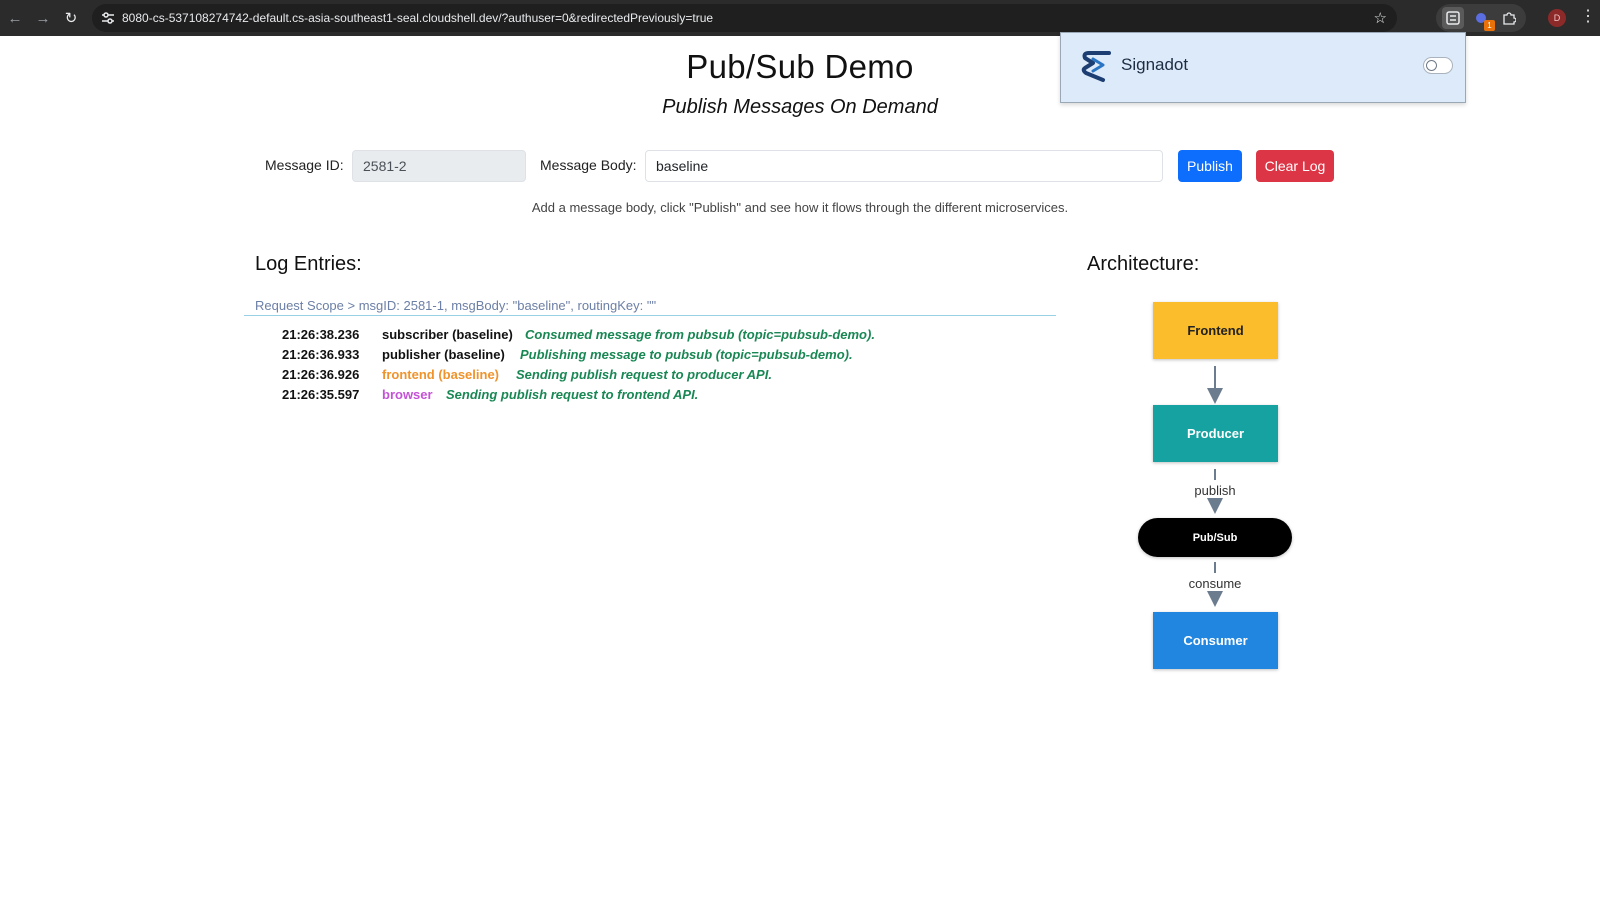 The height and width of the screenshot is (918, 1600). What do you see at coordinates (1215, 490) in the screenshot?
I see `publish-edge-label: publish` at bounding box center [1215, 490].